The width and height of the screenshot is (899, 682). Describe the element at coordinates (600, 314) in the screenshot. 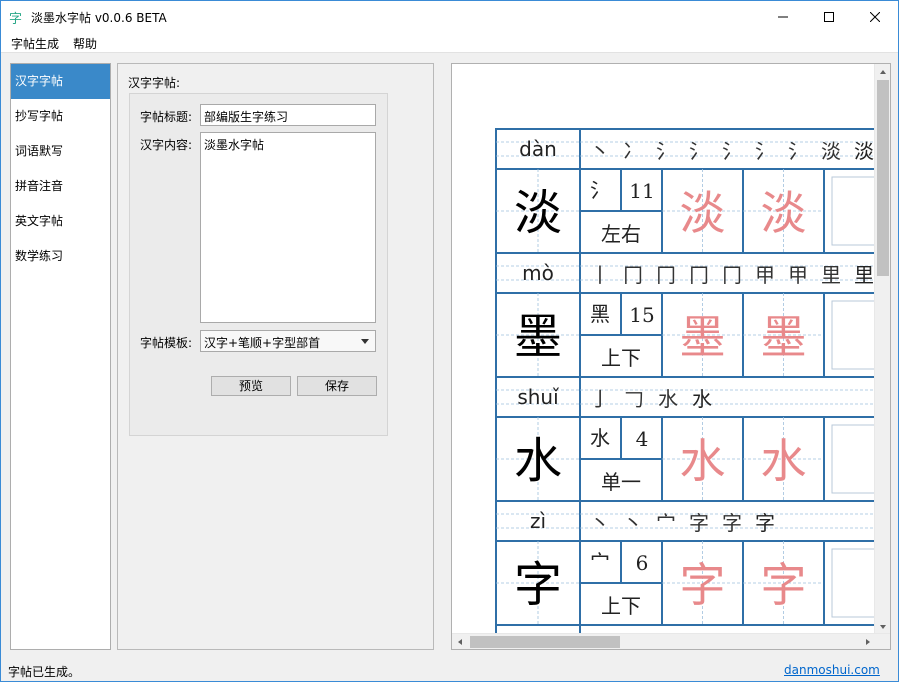

I see `radical-text: 黑` at that location.